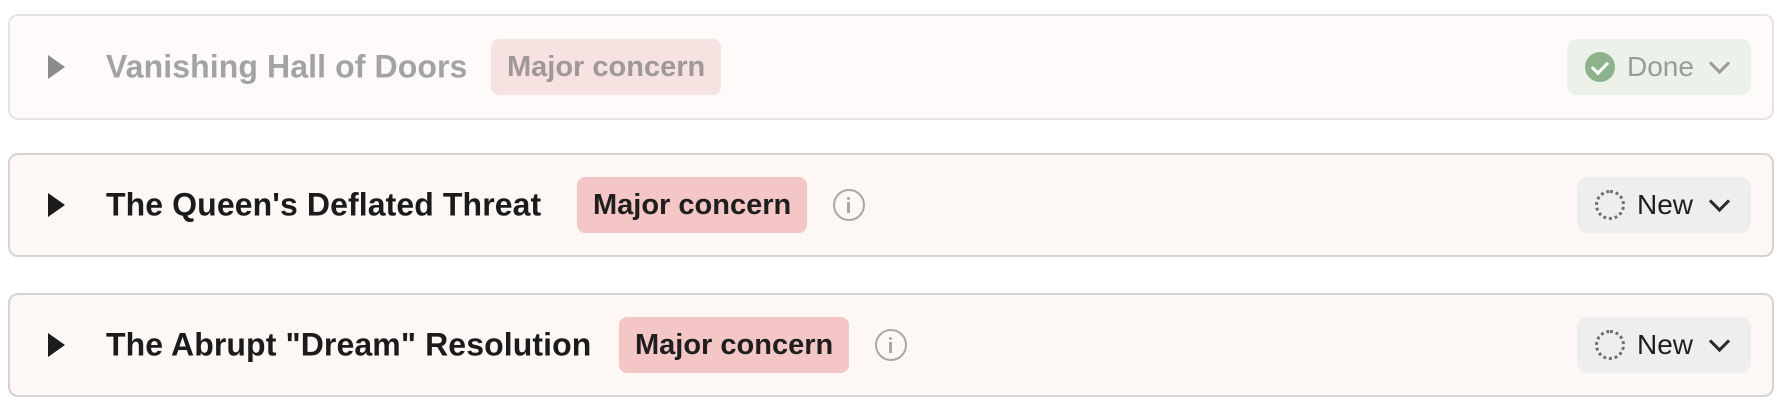 Image resolution: width=1786 pixels, height=414 pixels. I want to click on check-circle-icon, so click(1600, 67).